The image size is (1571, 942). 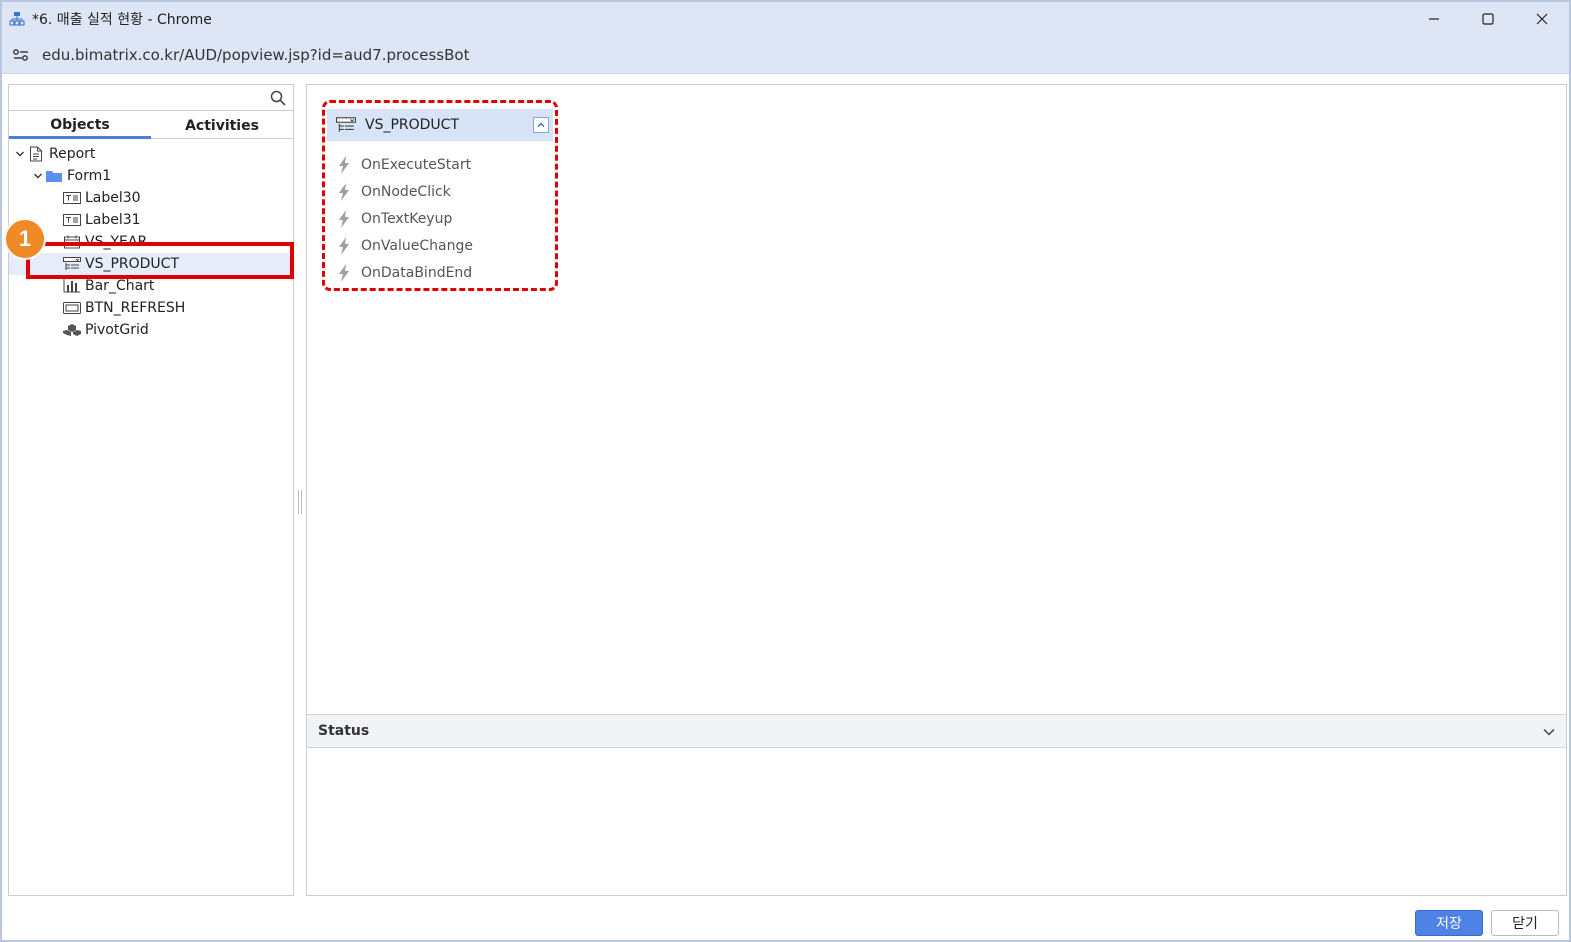 What do you see at coordinates (117, 330) in the screenshot?
I see `tree-item-label: PivotGrid` at bounding box center [117, 330].